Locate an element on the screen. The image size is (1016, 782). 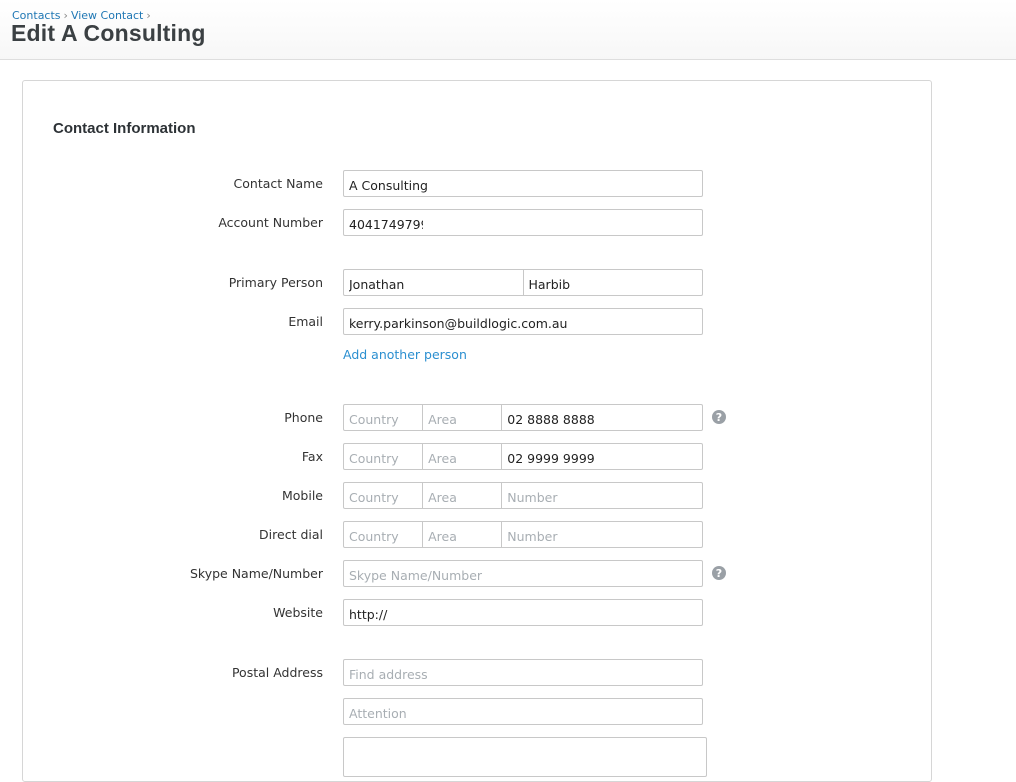
phone-field-wrapper is located at coordinates (523, 417).